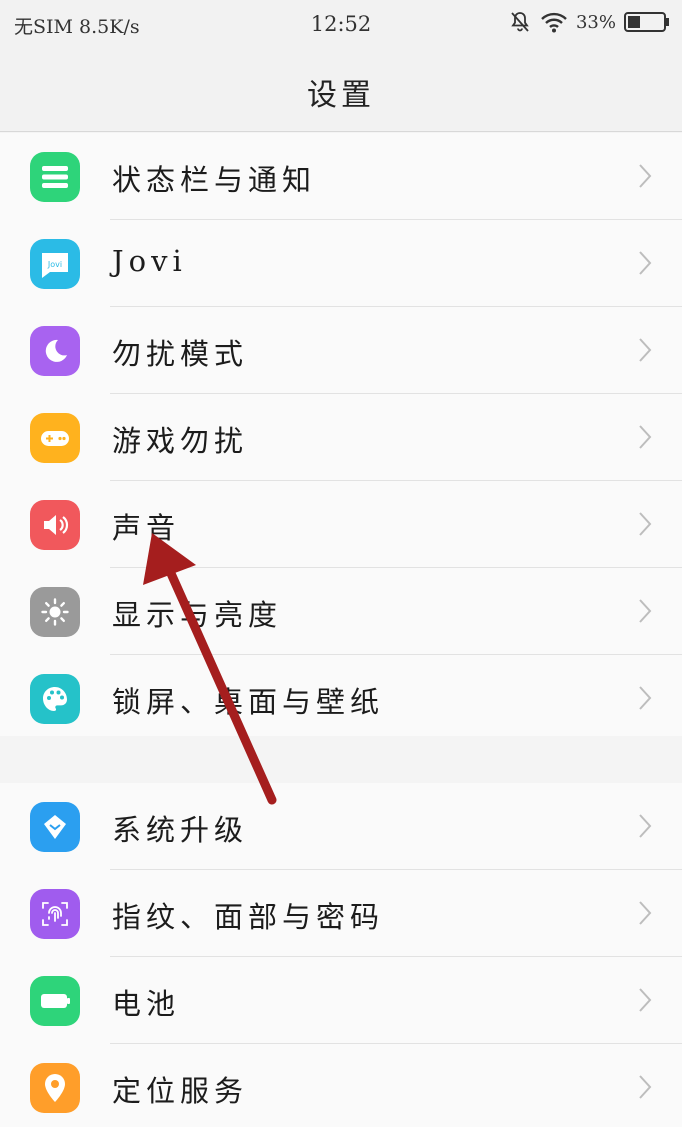 This screenshot has height=1127, width=682. Describe the element at coordinates (55, 525) in the screenshot. I see `speaker-icon` at that location.